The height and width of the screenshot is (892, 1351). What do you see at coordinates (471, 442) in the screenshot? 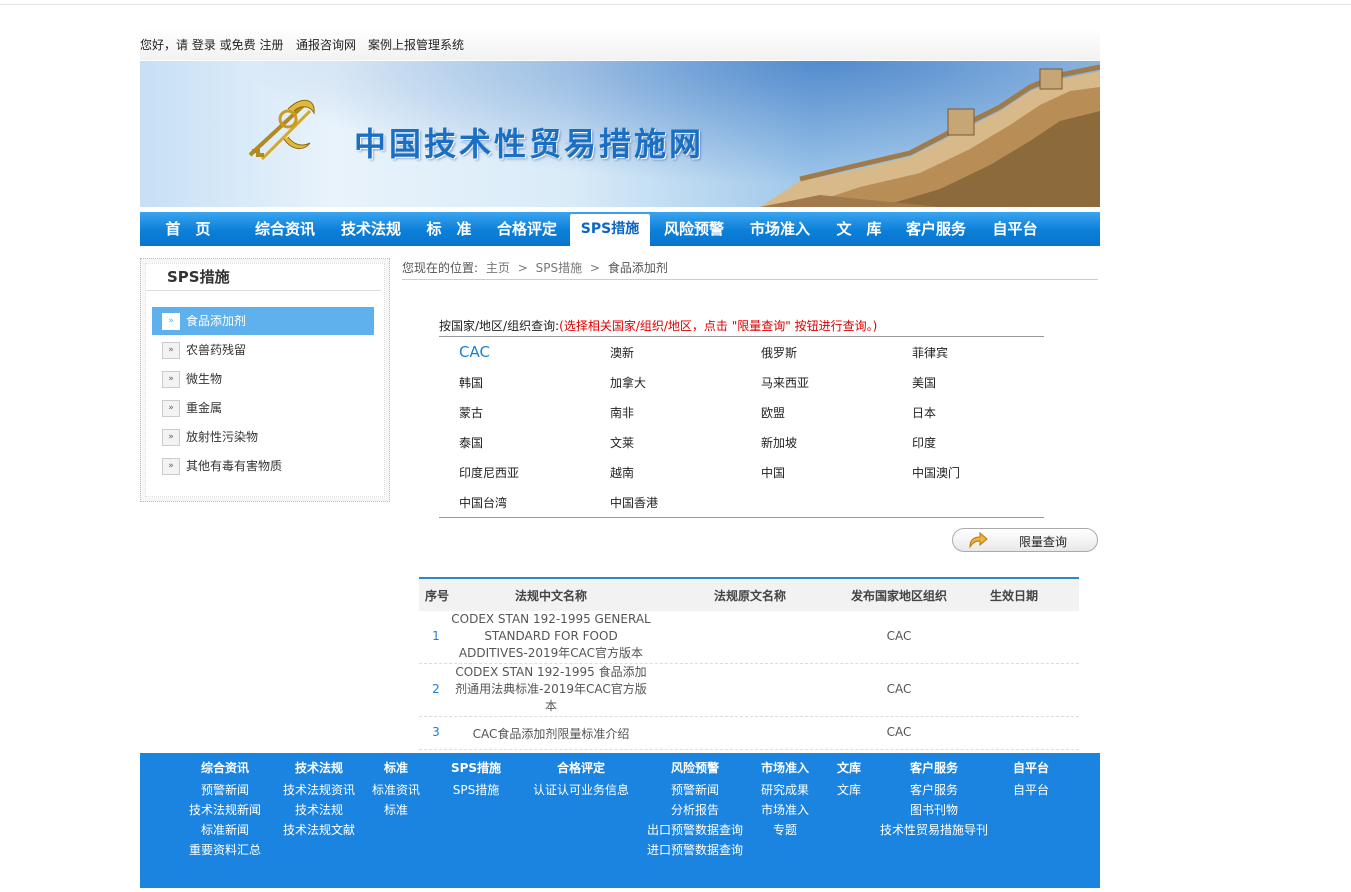
I see `country-item: 泰国` at bounding box center [471, 442].